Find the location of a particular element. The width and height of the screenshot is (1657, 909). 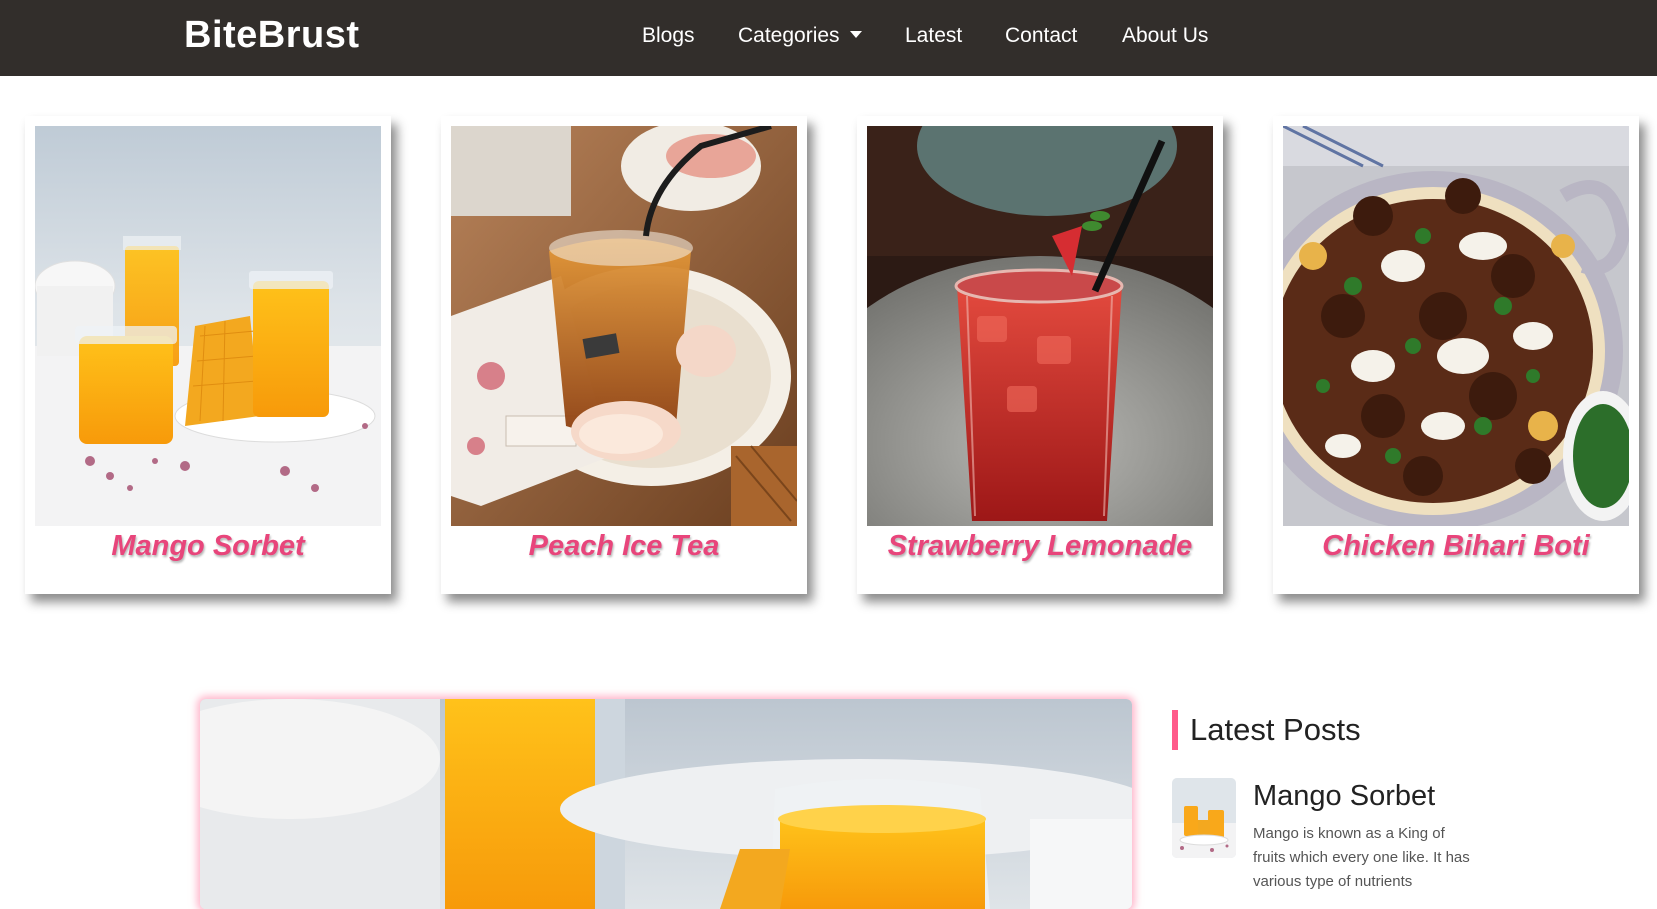

card-image-strawberry-lemonade is located at coordinates (1040, 326).